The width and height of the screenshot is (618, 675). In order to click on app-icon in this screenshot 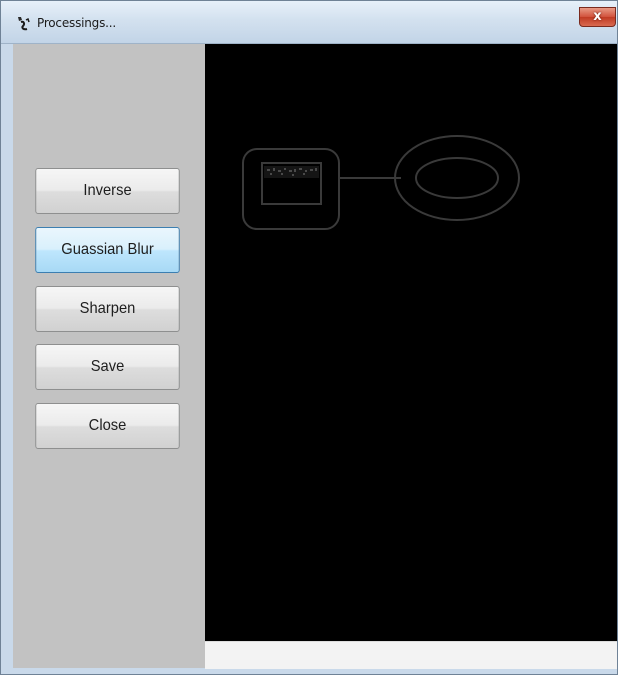, I will do `click(24, 24)`.